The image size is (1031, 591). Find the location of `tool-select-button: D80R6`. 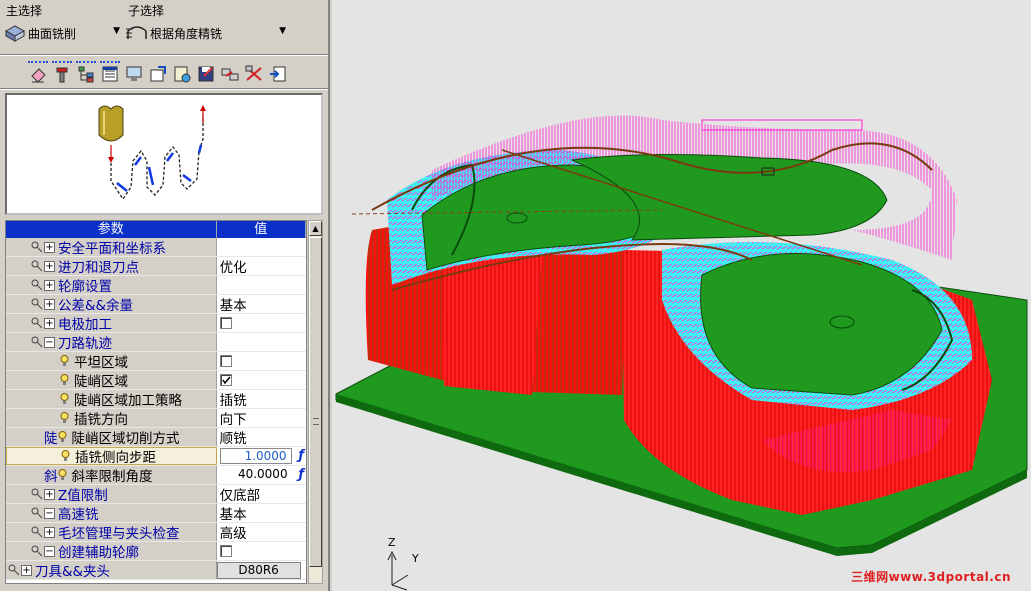

tool-select-button: D80R6 is located at coordinates (258, 570).